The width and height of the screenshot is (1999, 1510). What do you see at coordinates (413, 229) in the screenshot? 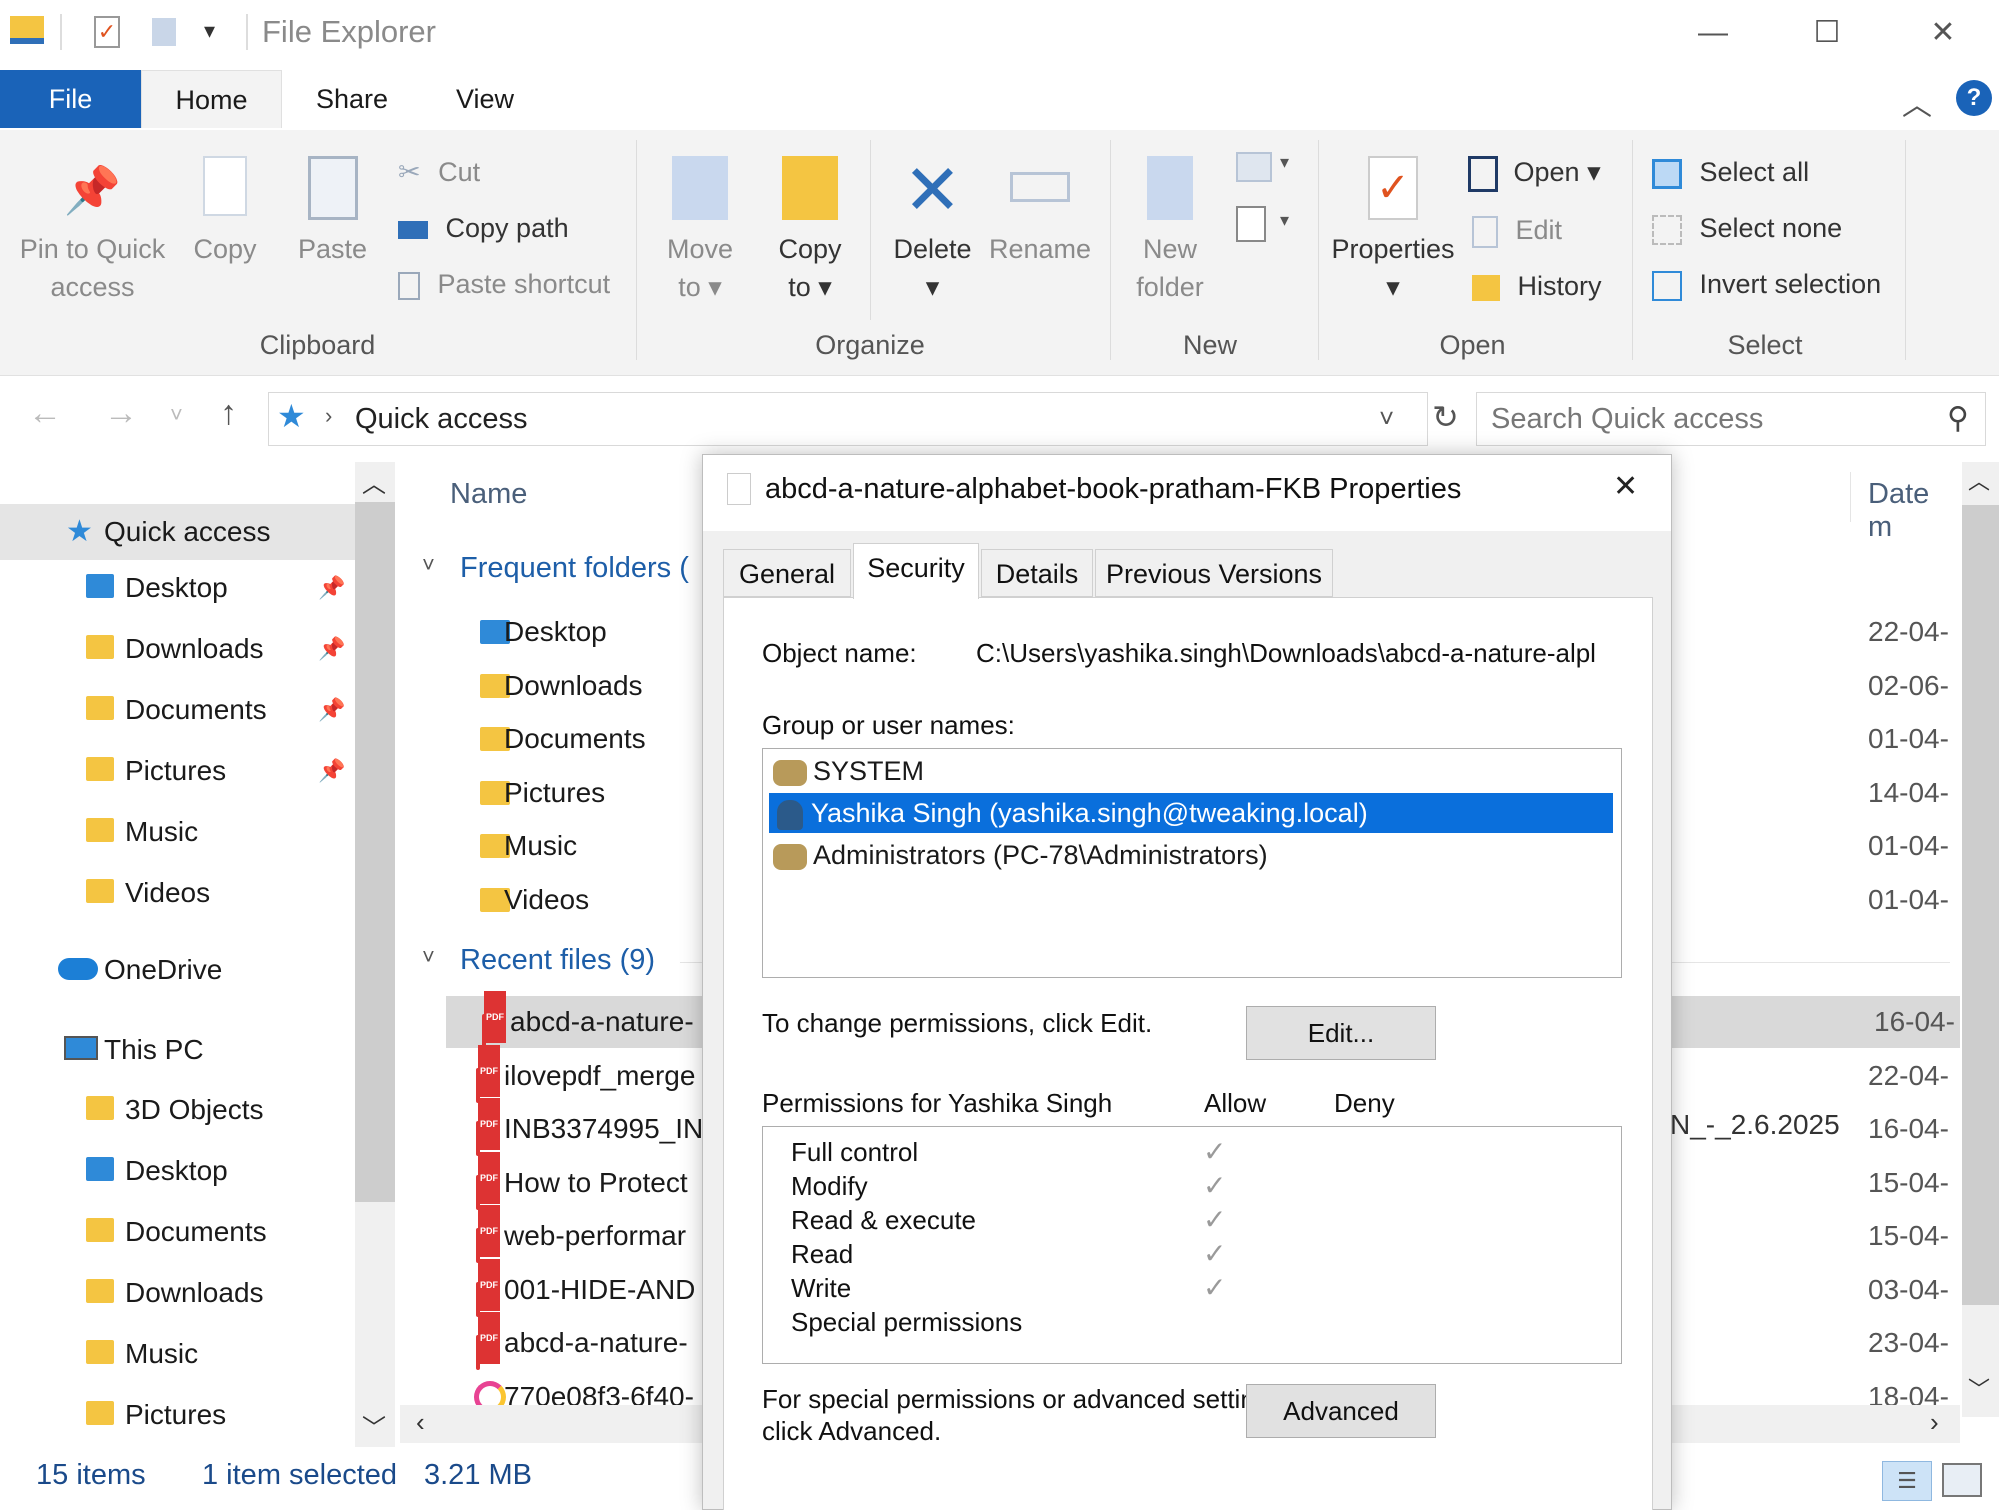
I see `copy-path-icon` at bounding box center [413, 229].